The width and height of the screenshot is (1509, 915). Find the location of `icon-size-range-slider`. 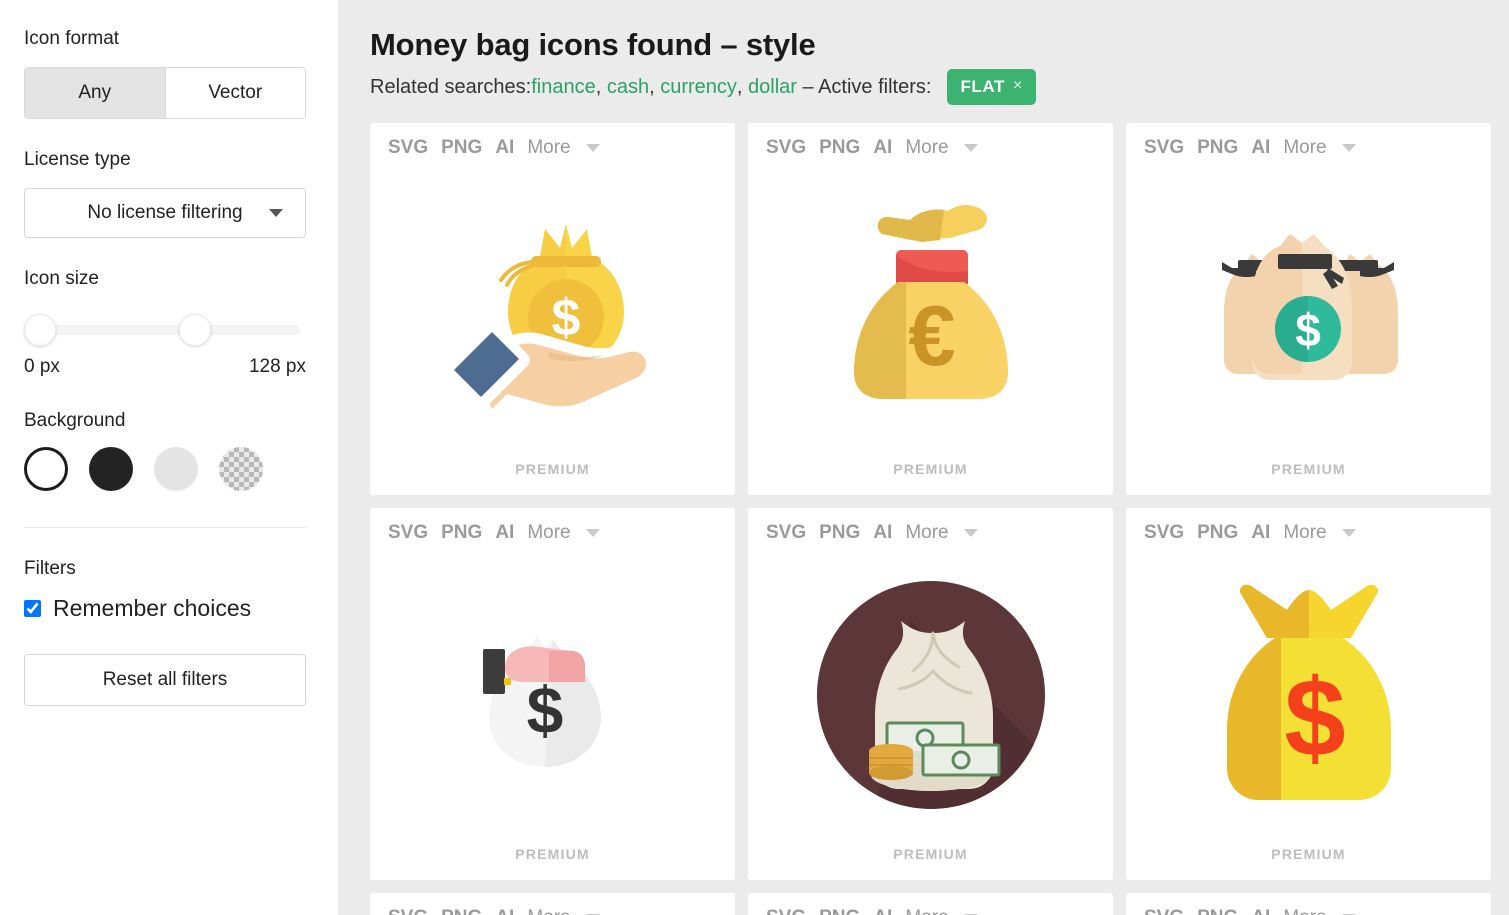

icon-size-range-slider is located at coordinates (165, 329).